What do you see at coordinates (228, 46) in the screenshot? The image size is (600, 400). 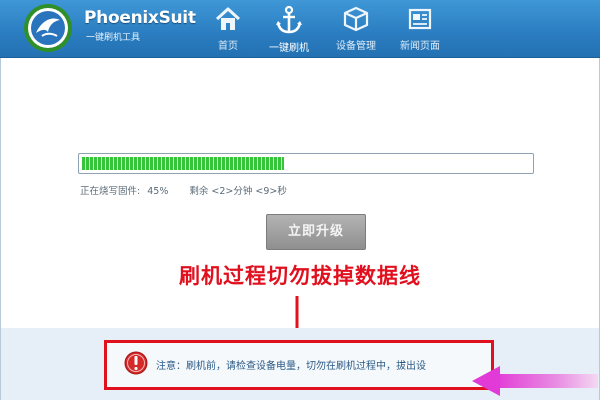 I see `nav-home-label: 首页` at bounding box center [228, 46].